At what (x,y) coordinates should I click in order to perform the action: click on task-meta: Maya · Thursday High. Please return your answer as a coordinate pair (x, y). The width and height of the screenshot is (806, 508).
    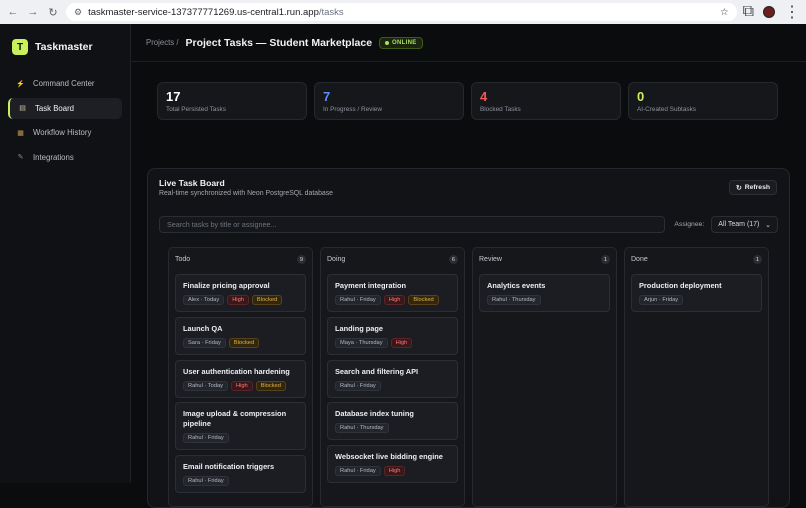
    Looking at the image, I should click on (392, 342).